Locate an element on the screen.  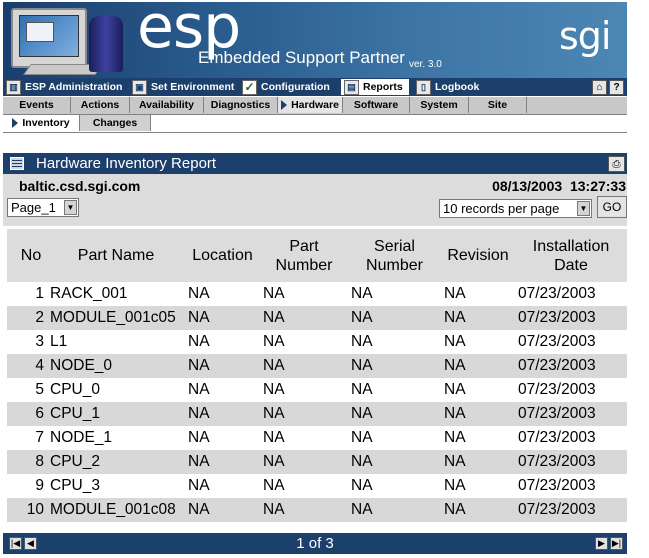
column-header-installation-date: Installation Date is located at coordinates (571, 255).